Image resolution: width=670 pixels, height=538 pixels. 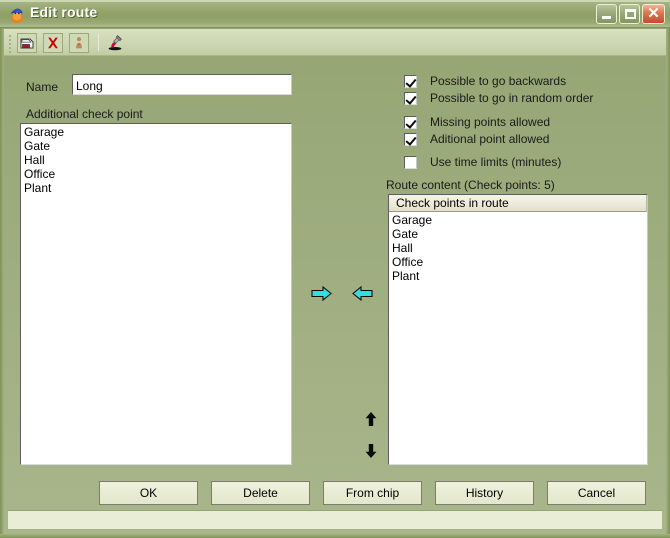 I want to click on column-header-check-points-in-route: Check points in route, so click(x=518, y=203).